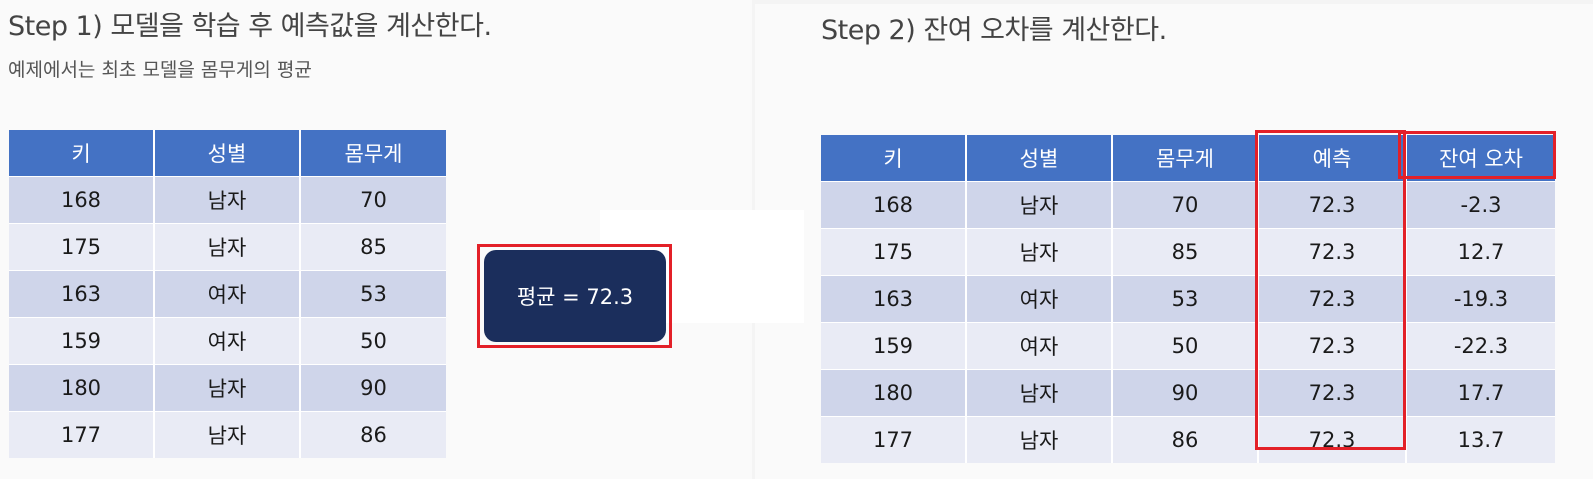  I want to click on table-cell: 12.7, so click(1480, 252).